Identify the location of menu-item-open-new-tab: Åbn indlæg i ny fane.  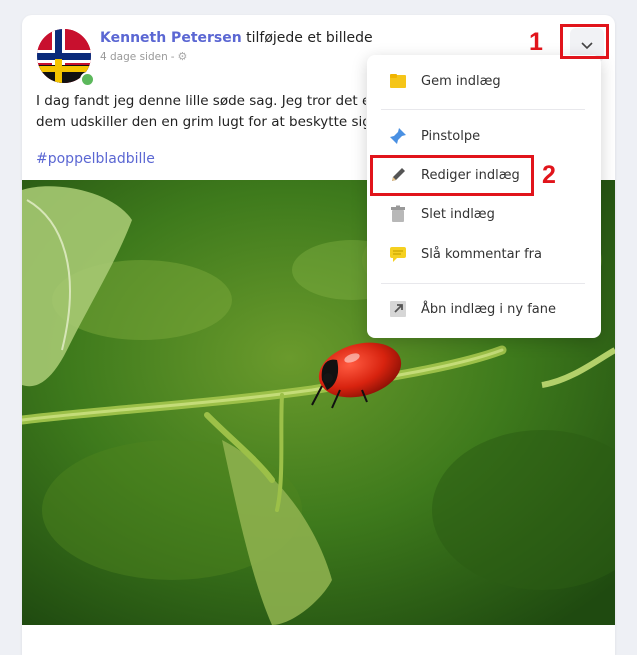
(484, 309).